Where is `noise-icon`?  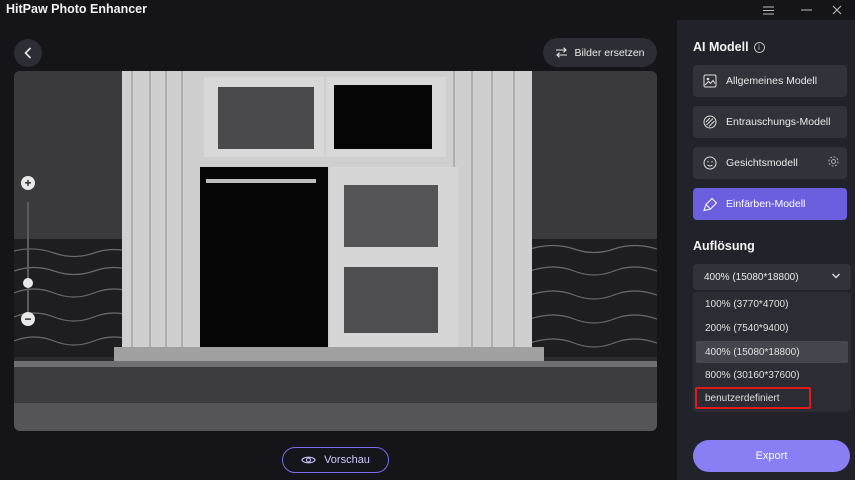 noise-icon is located at coordinates (710, 122).